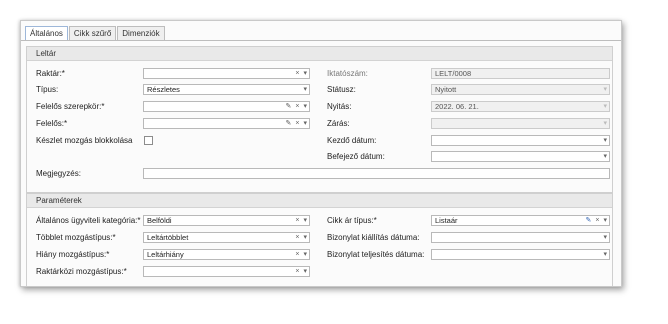  Describe the element at coordinates (520, 73) in the screenshot. I see `iktatoszam-field: LELT/0008` at that location.